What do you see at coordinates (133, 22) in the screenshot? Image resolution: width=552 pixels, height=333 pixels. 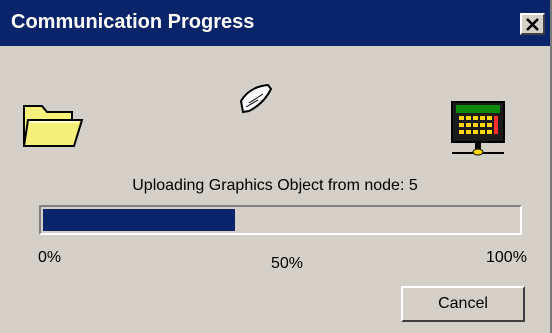 I see `window-title: Communication Progress` at bounding box center [133, 22].